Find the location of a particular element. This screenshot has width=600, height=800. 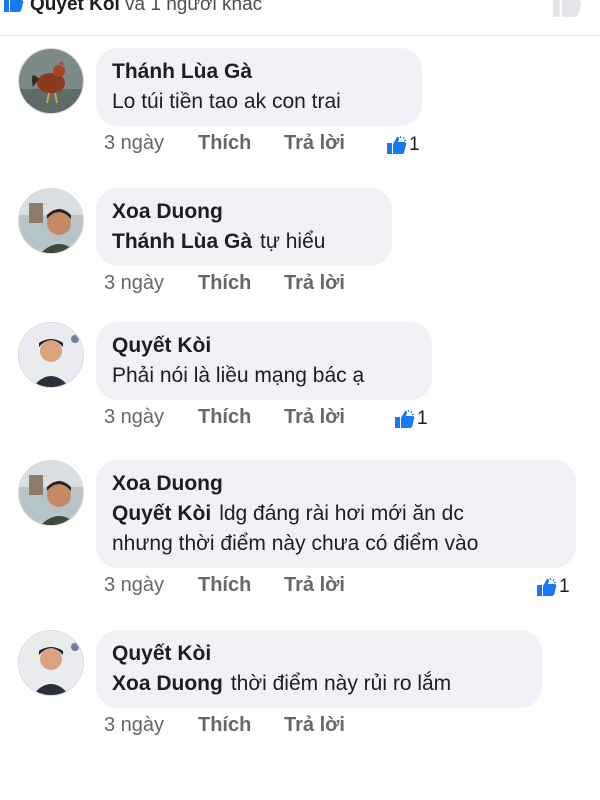

likes-summary-bar: Quyết Kòi và 1 người khác is located at coordinates (300, 18).